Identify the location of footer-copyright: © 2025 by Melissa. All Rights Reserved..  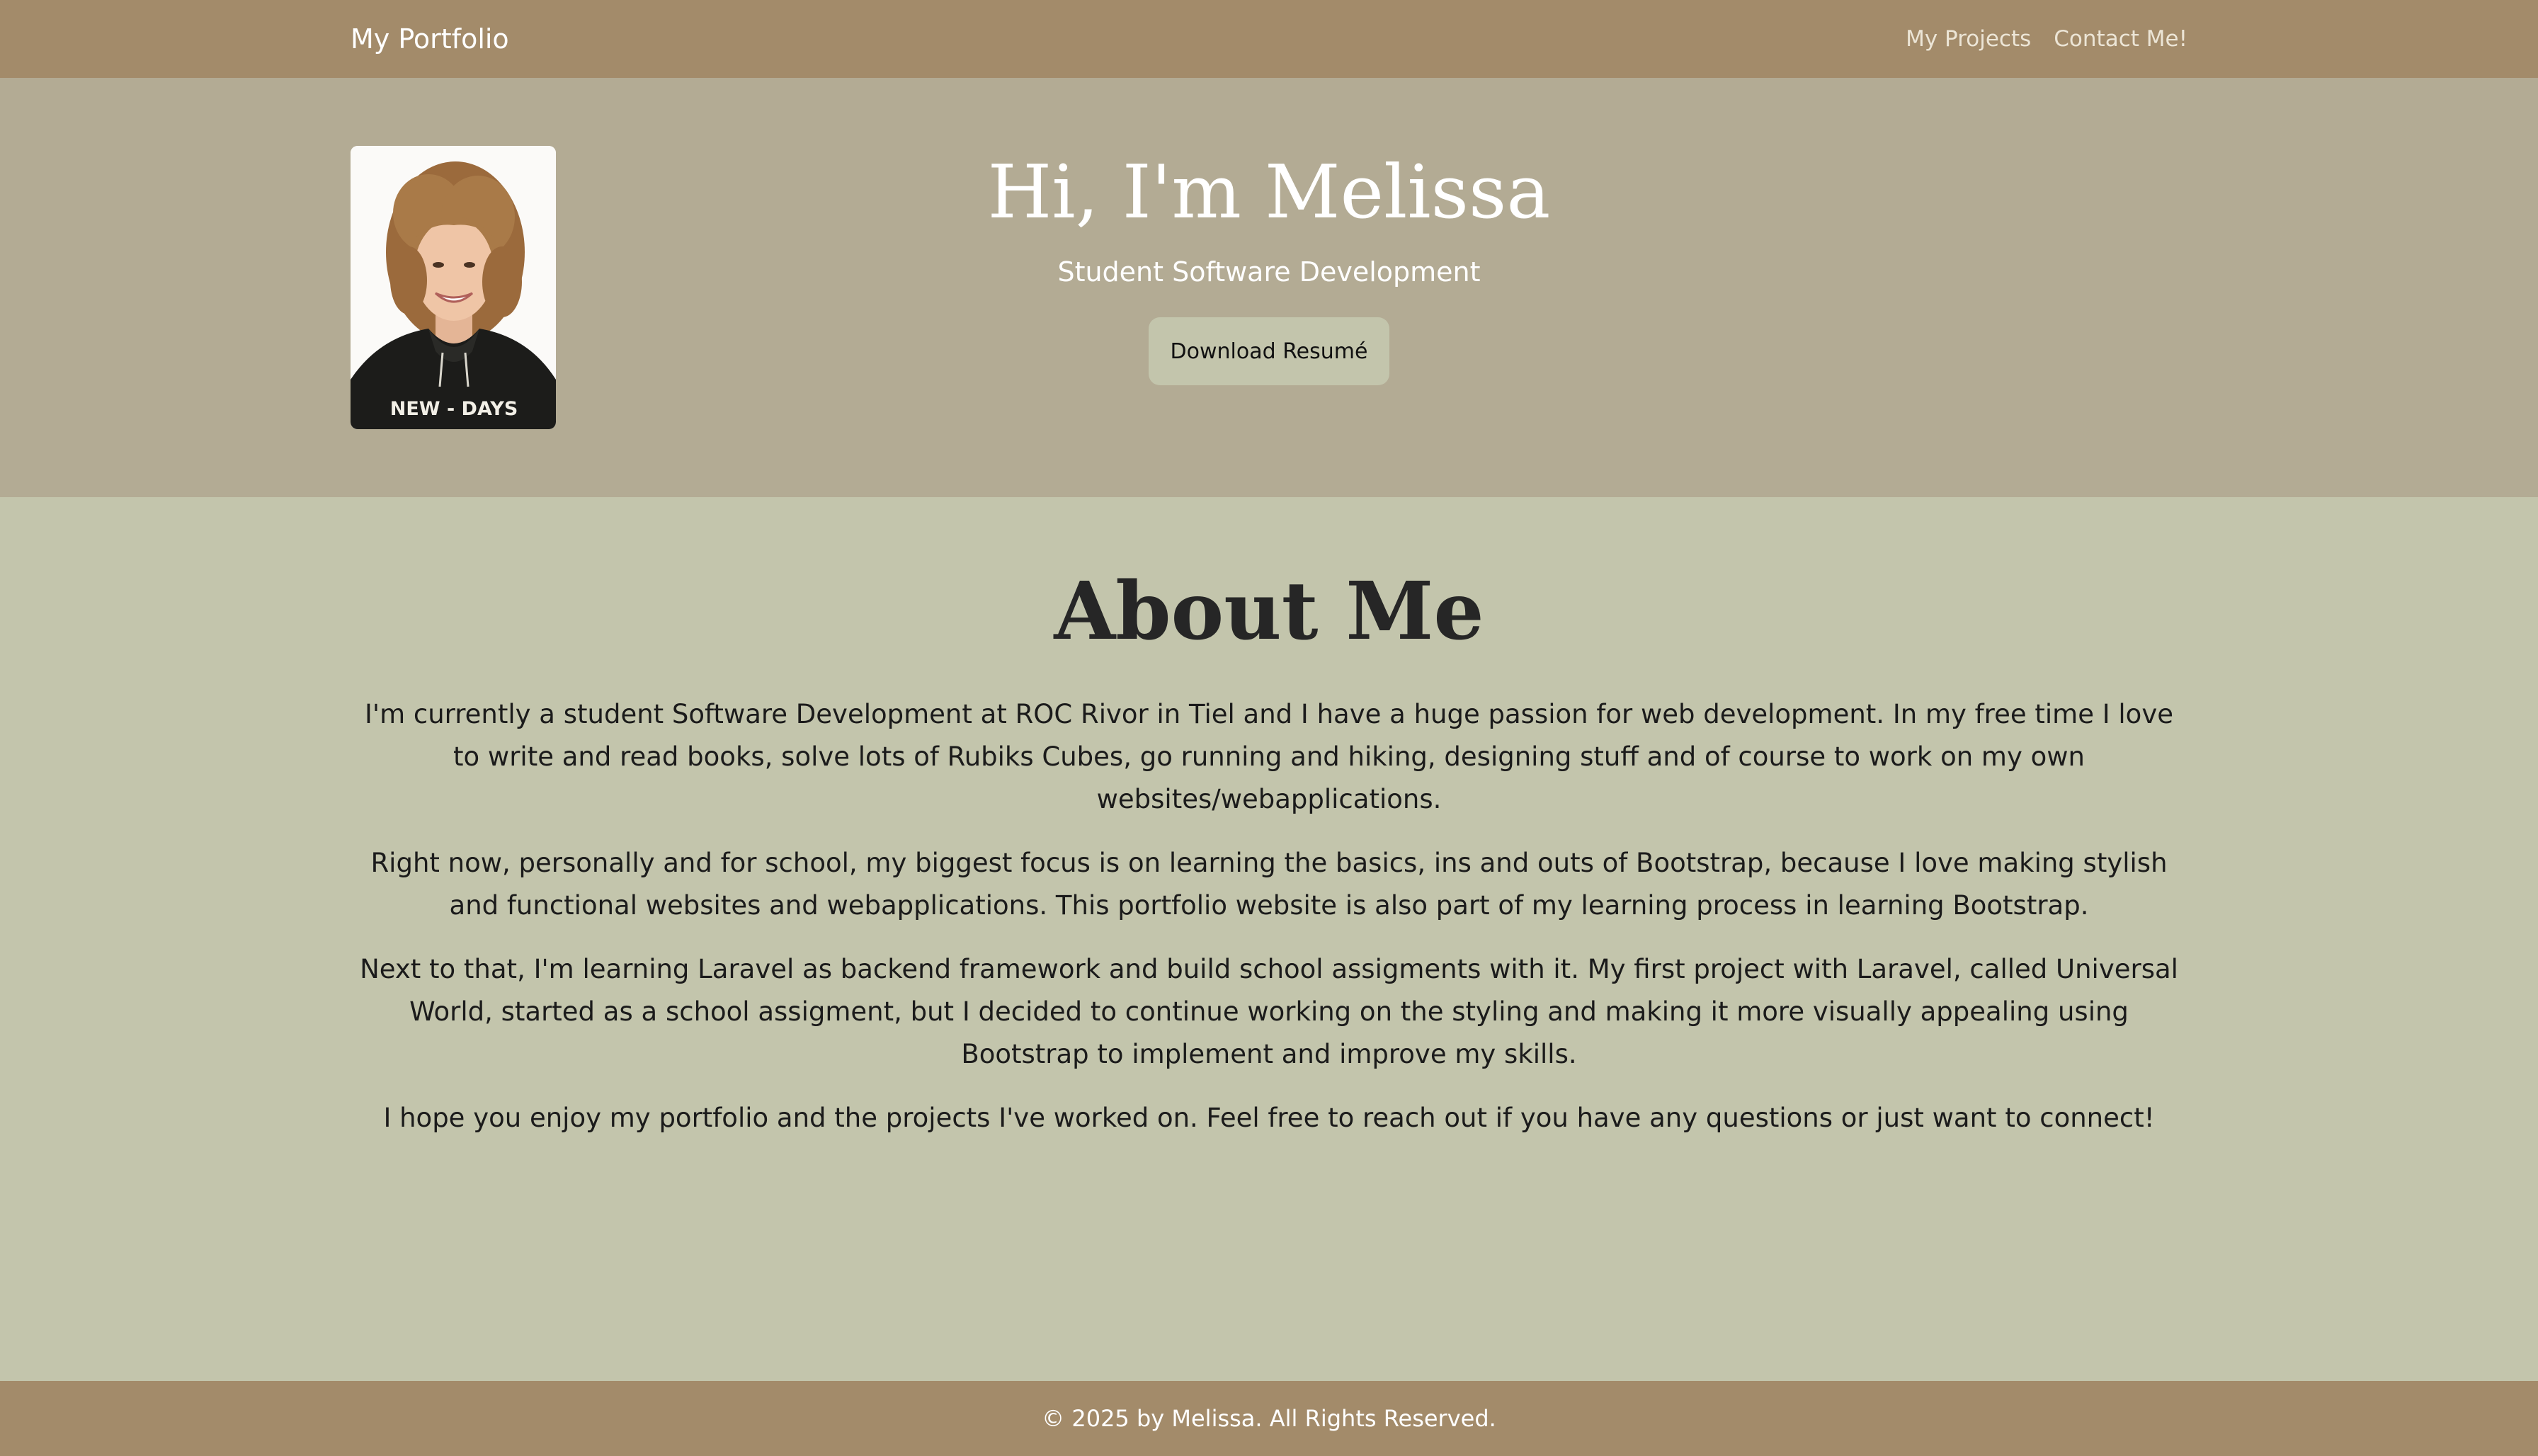
(1269, 1419).